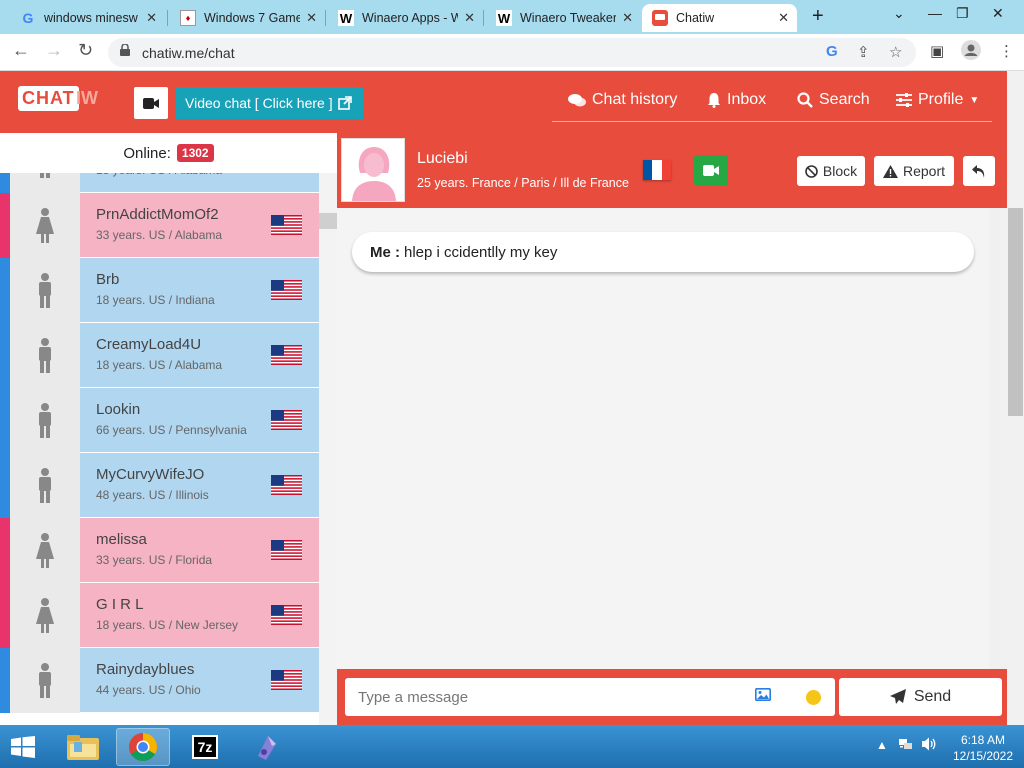  I want to click on nav-chat-history: Chat history, so click(622, 100).